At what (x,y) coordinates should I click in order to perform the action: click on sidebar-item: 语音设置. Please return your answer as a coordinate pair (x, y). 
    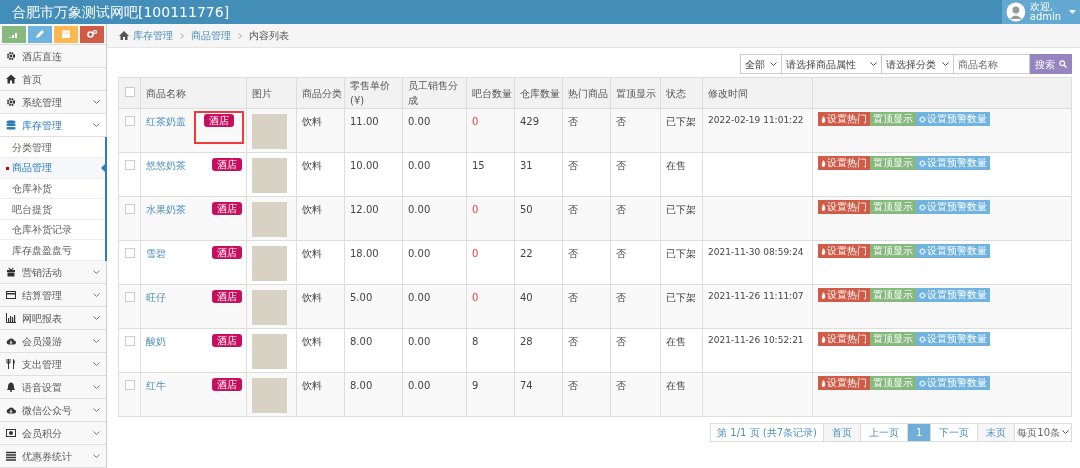
    Looking at the image, I should click on (53, 387).